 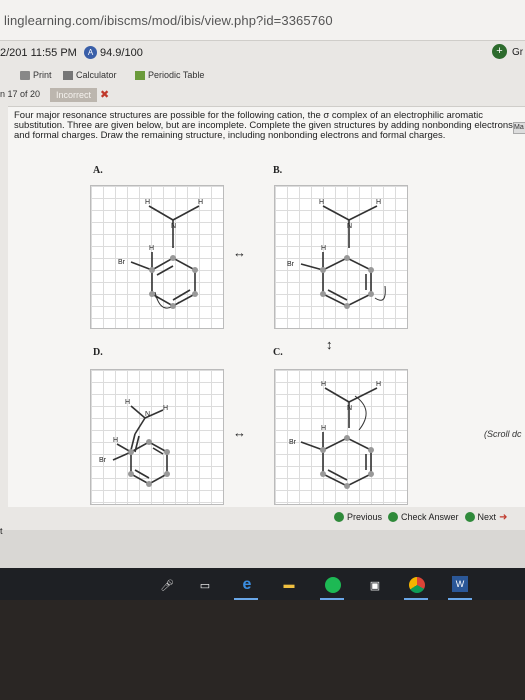 I want to click on score-icon: A, so click(x=90, y=52).